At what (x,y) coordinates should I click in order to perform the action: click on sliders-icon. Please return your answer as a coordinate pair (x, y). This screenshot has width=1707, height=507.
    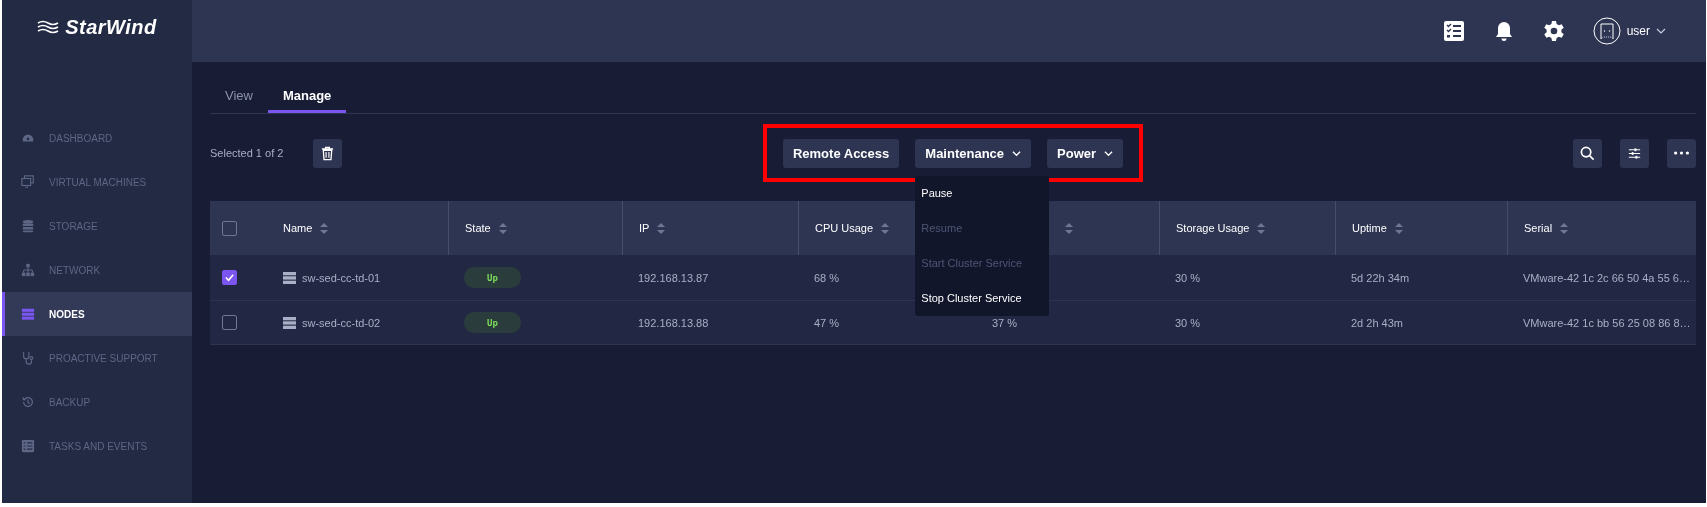
    Looking at the image, I should click on (1634, 153).